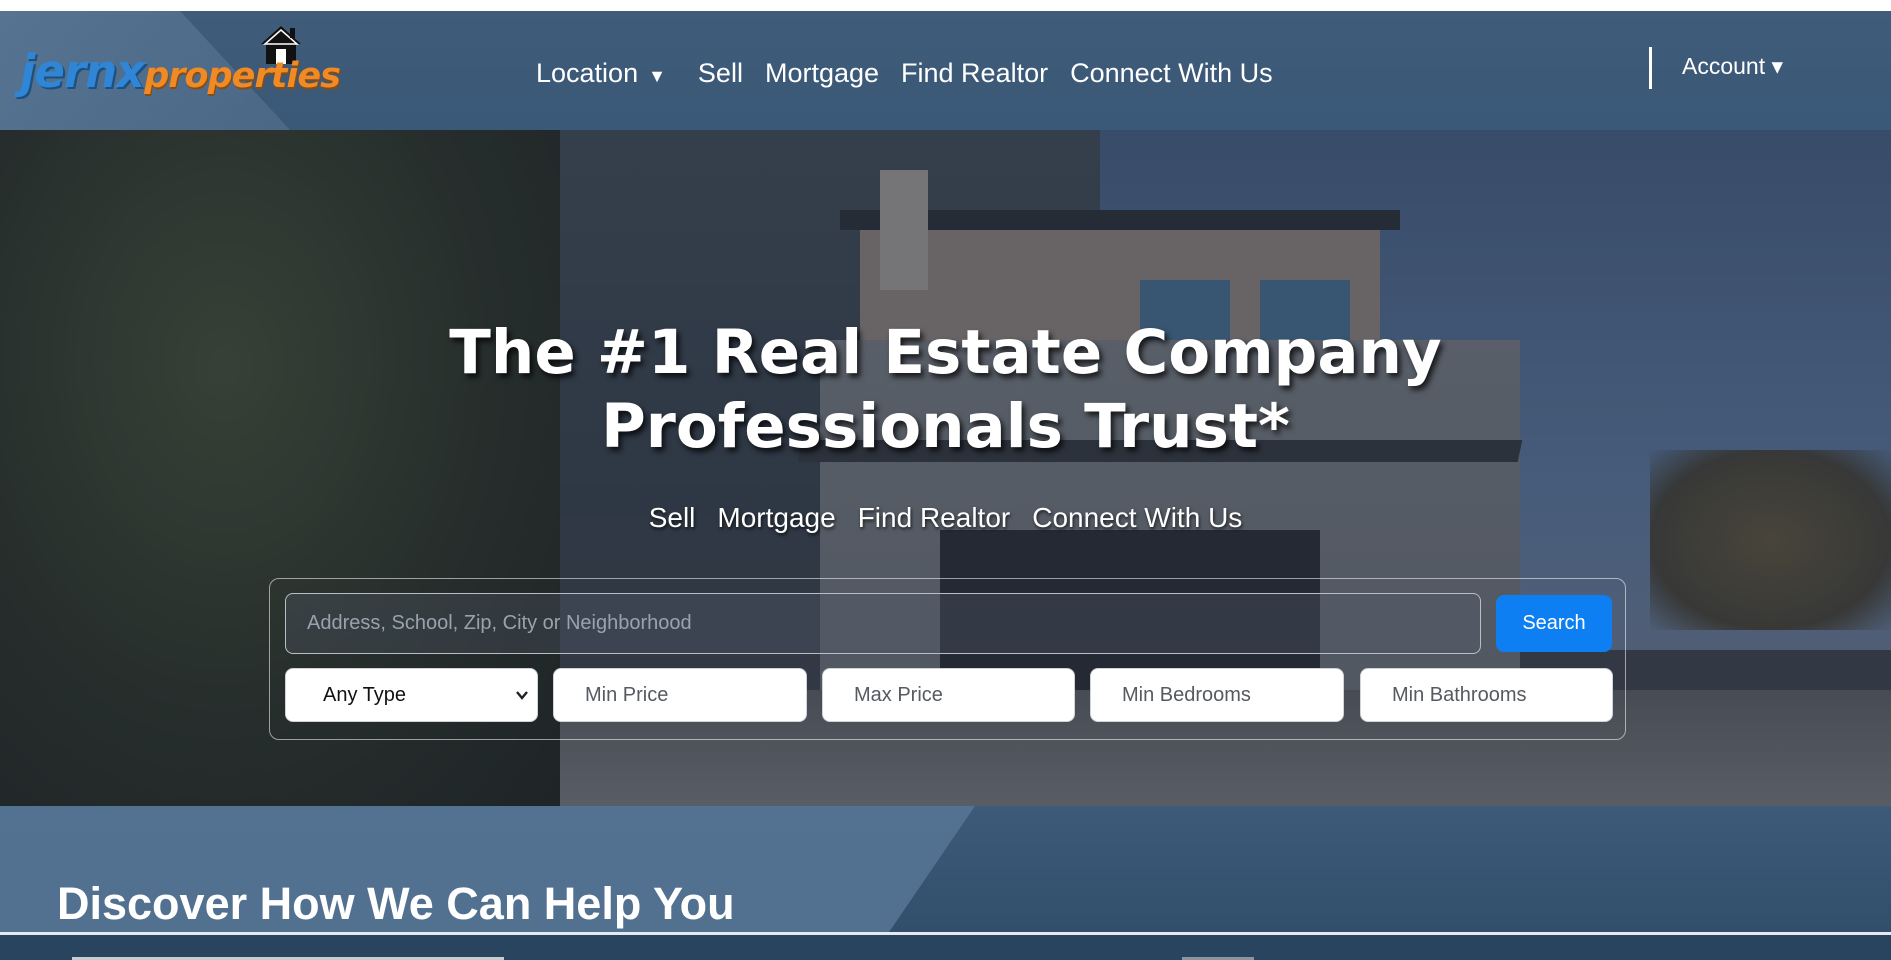 The width and height of the screenshot is (1891, 960). What do you see at coordinates (945, 352) in the screenshot?
I see `hero-title-line1: The #1 Real Estate Company` at bounding box center [945, 352].